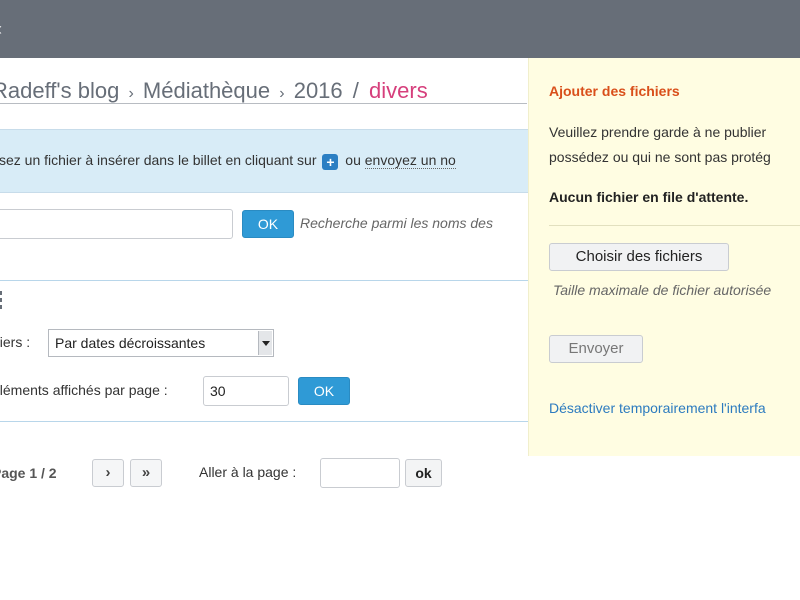  I want to click on last-page-button: », so click(146, 473).